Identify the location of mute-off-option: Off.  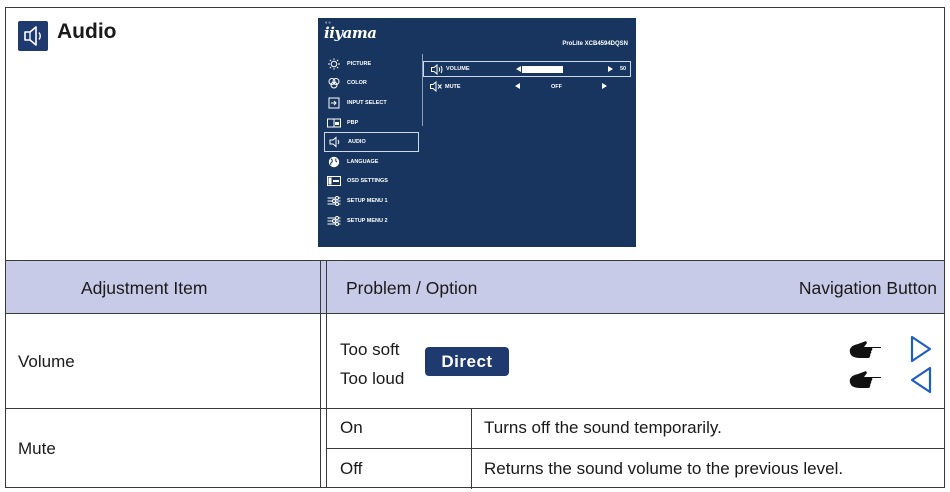
(351, 468).